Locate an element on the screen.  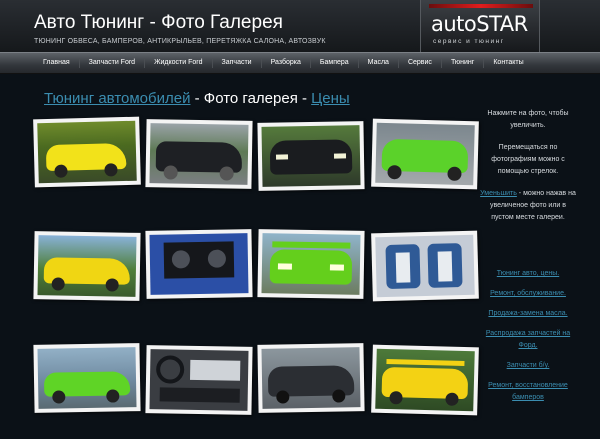
logo-subtitle: сервис и тюнинг is located at coordinates (469, 41).